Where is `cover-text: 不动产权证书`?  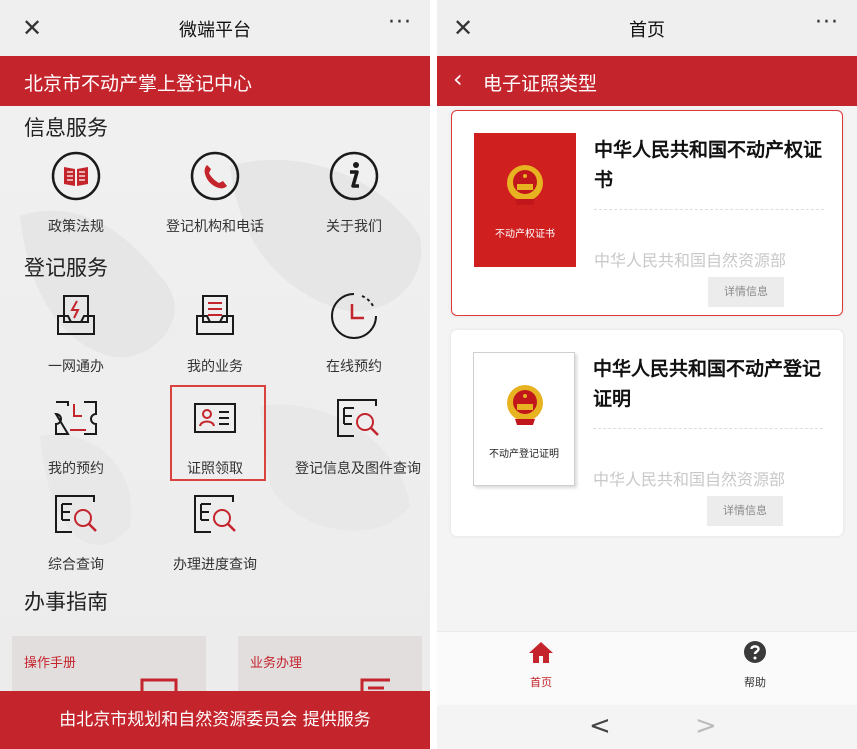 cover-text: 不动产权证书 is located at coordinates (525, 234).